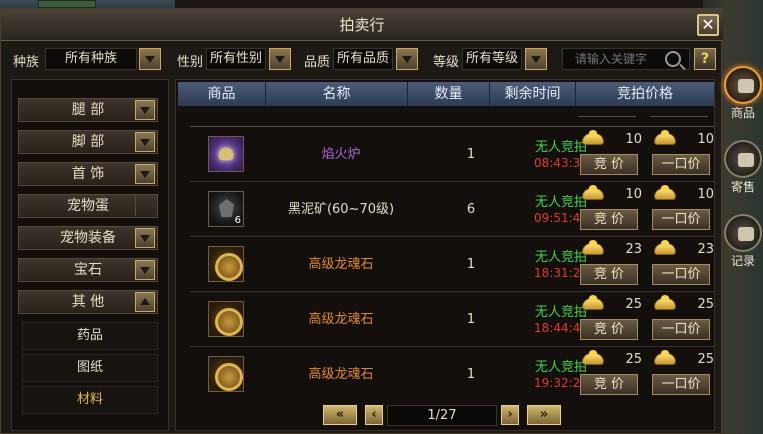 This screenshot has height=434, width=763. I want to click on buyout-value: 25, so click(705, 359).